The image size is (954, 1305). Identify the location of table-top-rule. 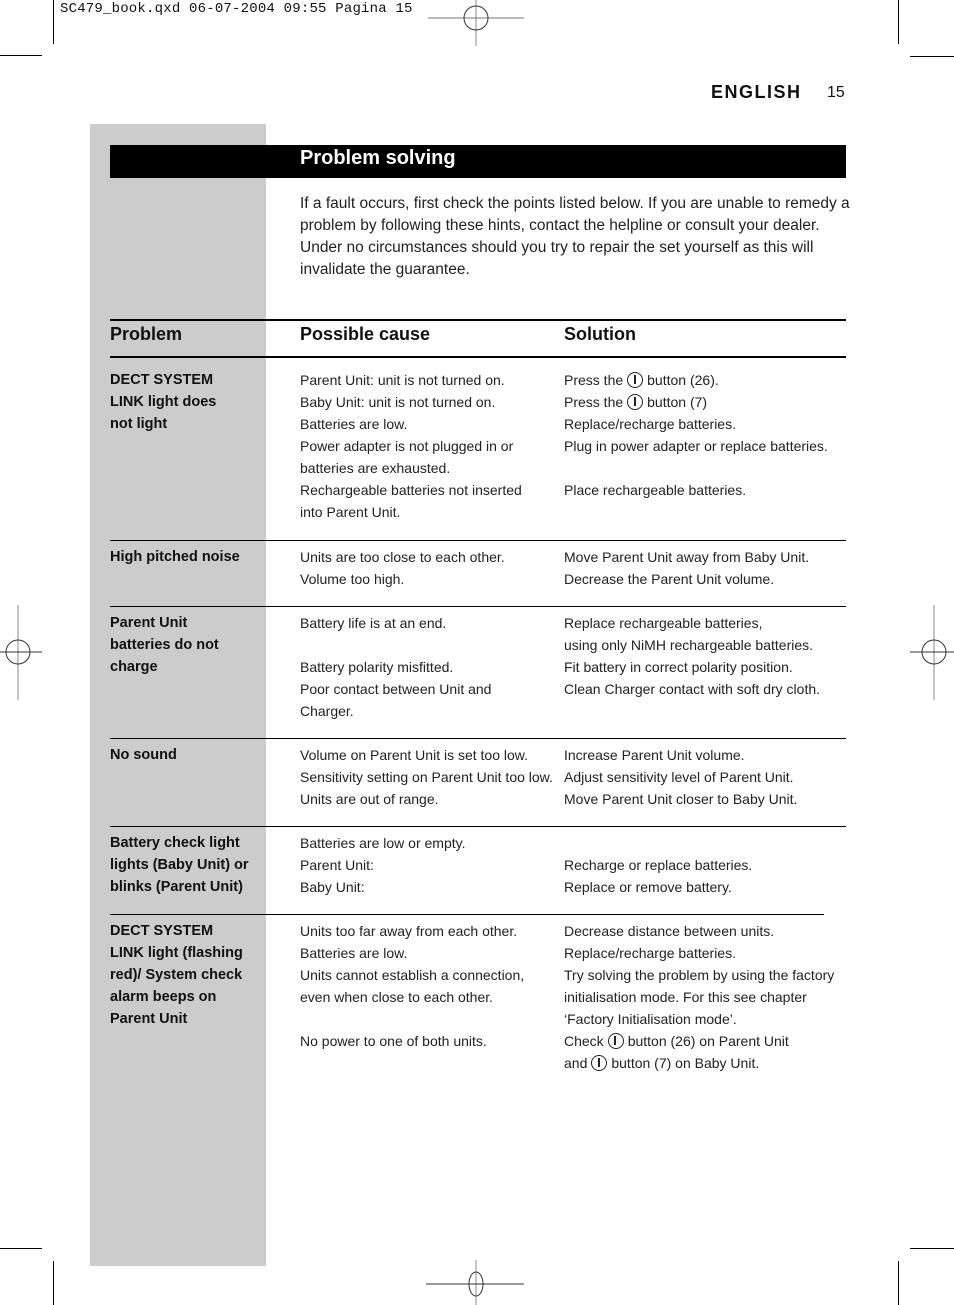
(478, 320).